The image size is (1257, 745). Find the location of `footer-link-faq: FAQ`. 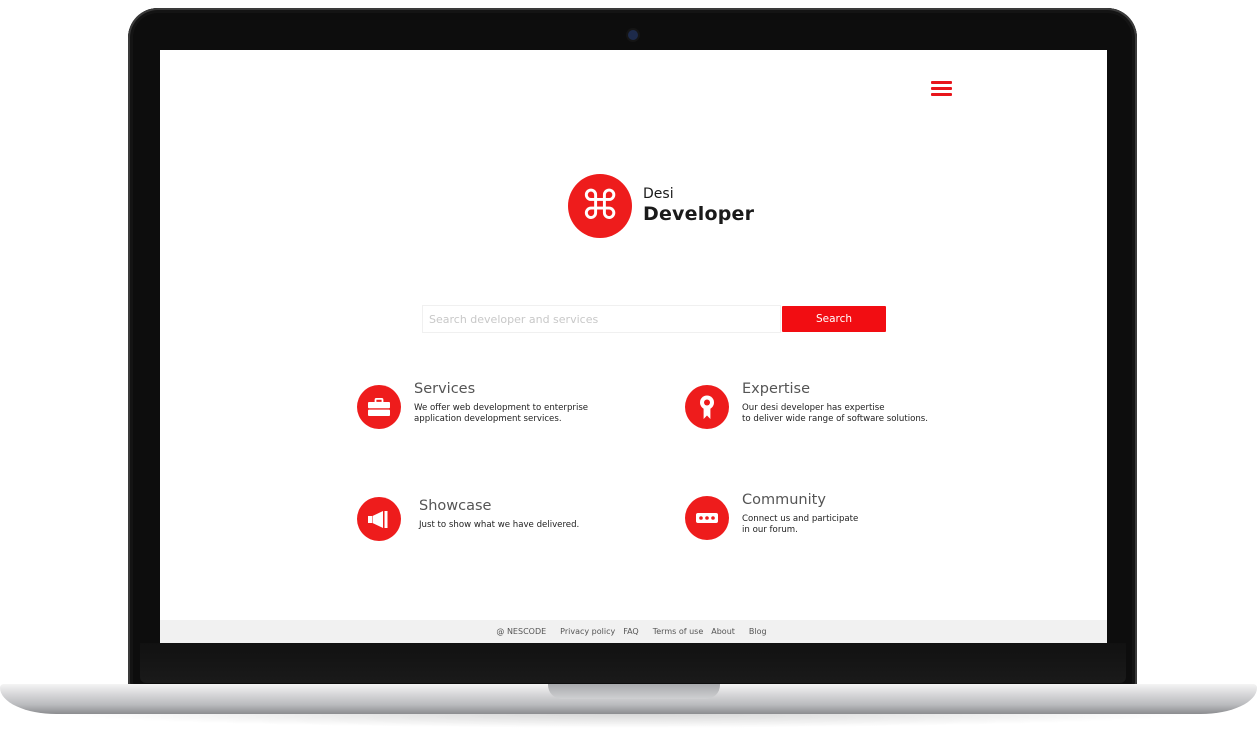

footer-link-faq: FAQ is located at coordinates (631, 631).